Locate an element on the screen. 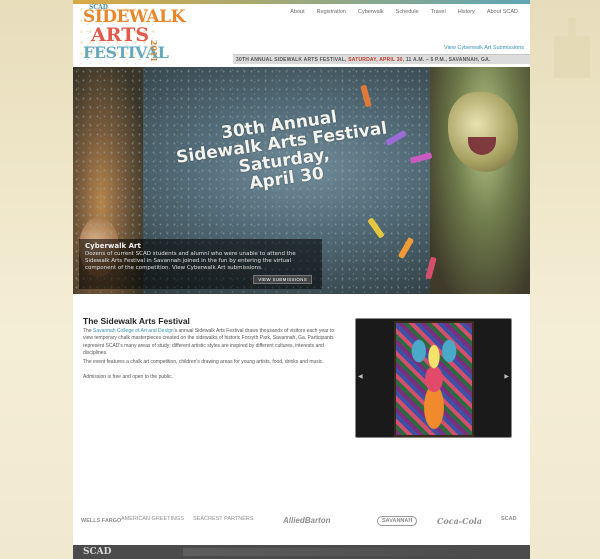 The height and width of the screenshot is (559, 600). gallery-artwork-image is located at coordinates (434, 379).